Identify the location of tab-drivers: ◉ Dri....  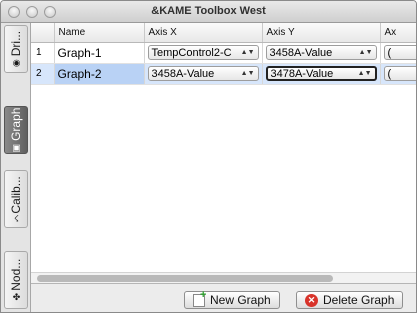
(16, 49).